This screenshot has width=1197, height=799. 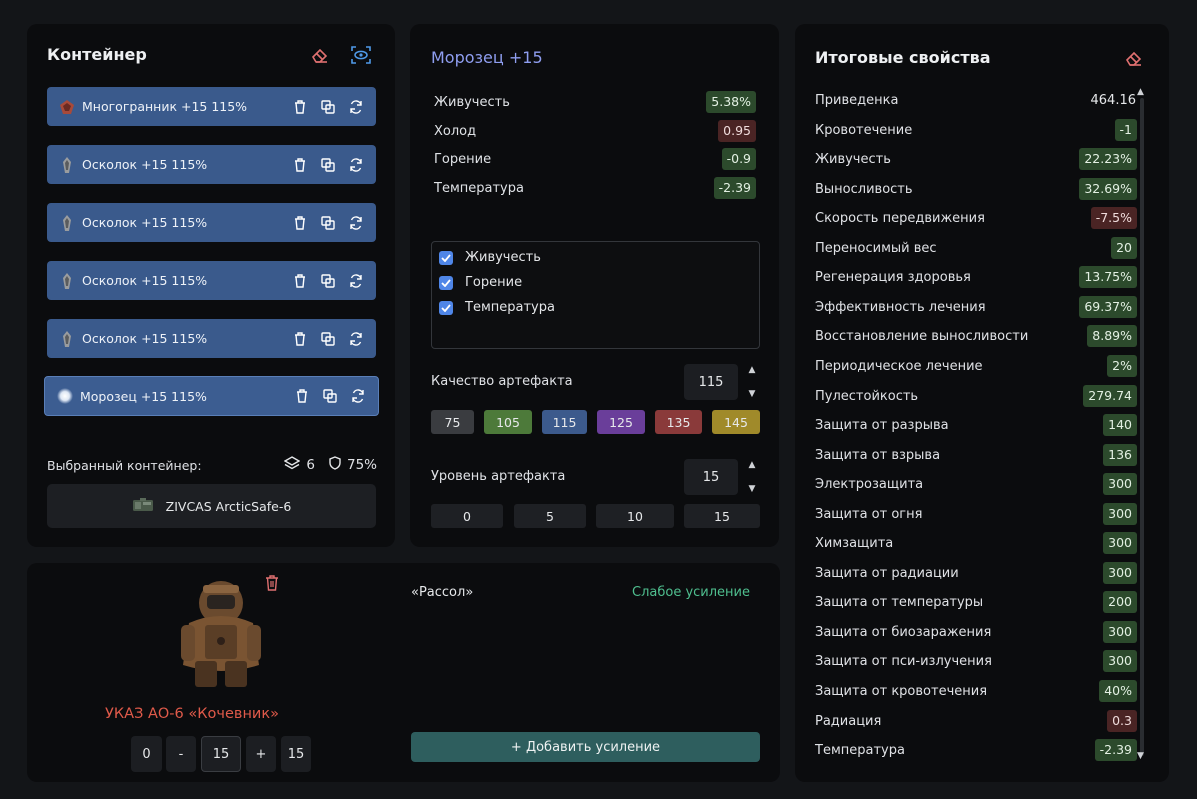 I want to click on level-chip-15: 15, so click(x=722, y=516).